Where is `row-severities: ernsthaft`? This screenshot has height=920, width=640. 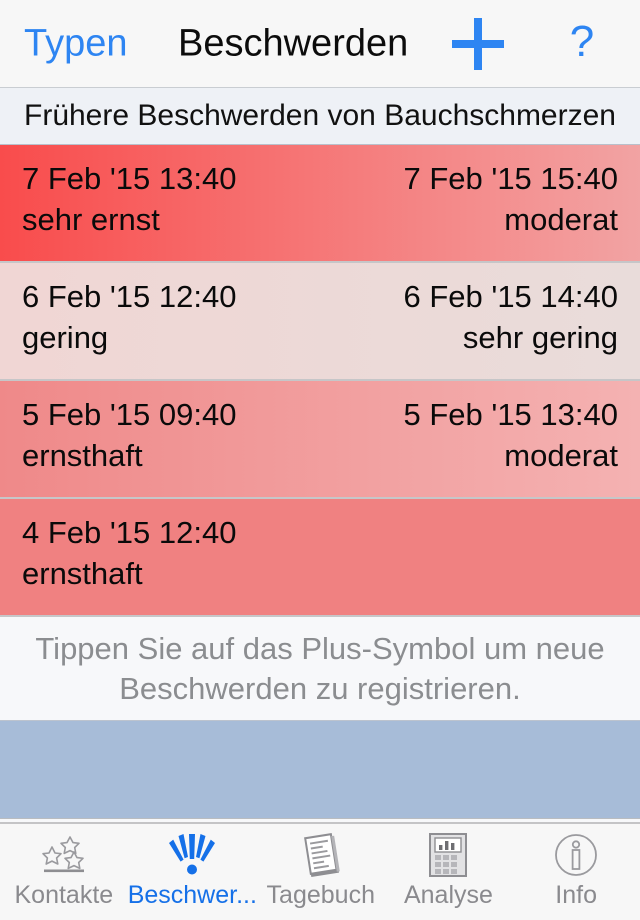 row-severities: ernsthaft is located at coordinates (320, 574).